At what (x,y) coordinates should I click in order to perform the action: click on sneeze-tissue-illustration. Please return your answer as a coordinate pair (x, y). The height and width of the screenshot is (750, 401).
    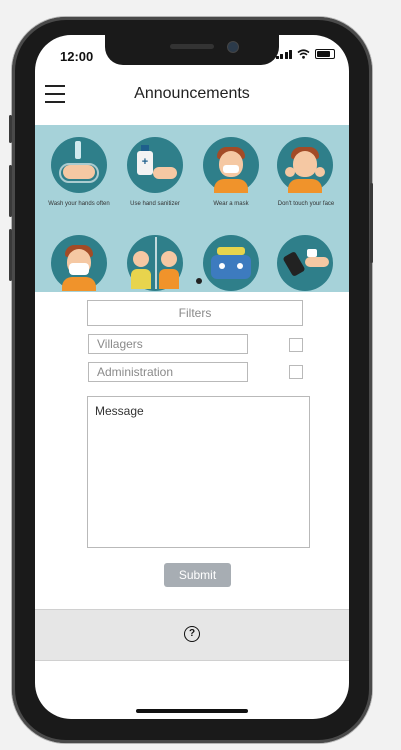
    Looking at the image, I should click on (79, 263).